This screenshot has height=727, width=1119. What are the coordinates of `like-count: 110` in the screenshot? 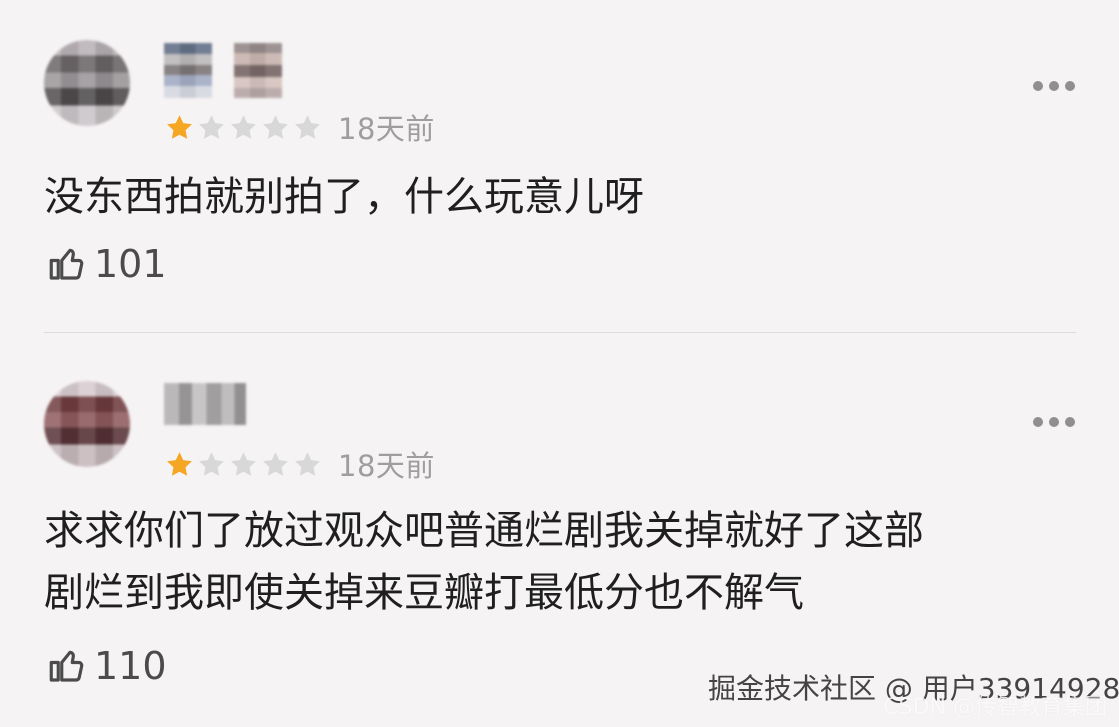 It's located at (130, 666).